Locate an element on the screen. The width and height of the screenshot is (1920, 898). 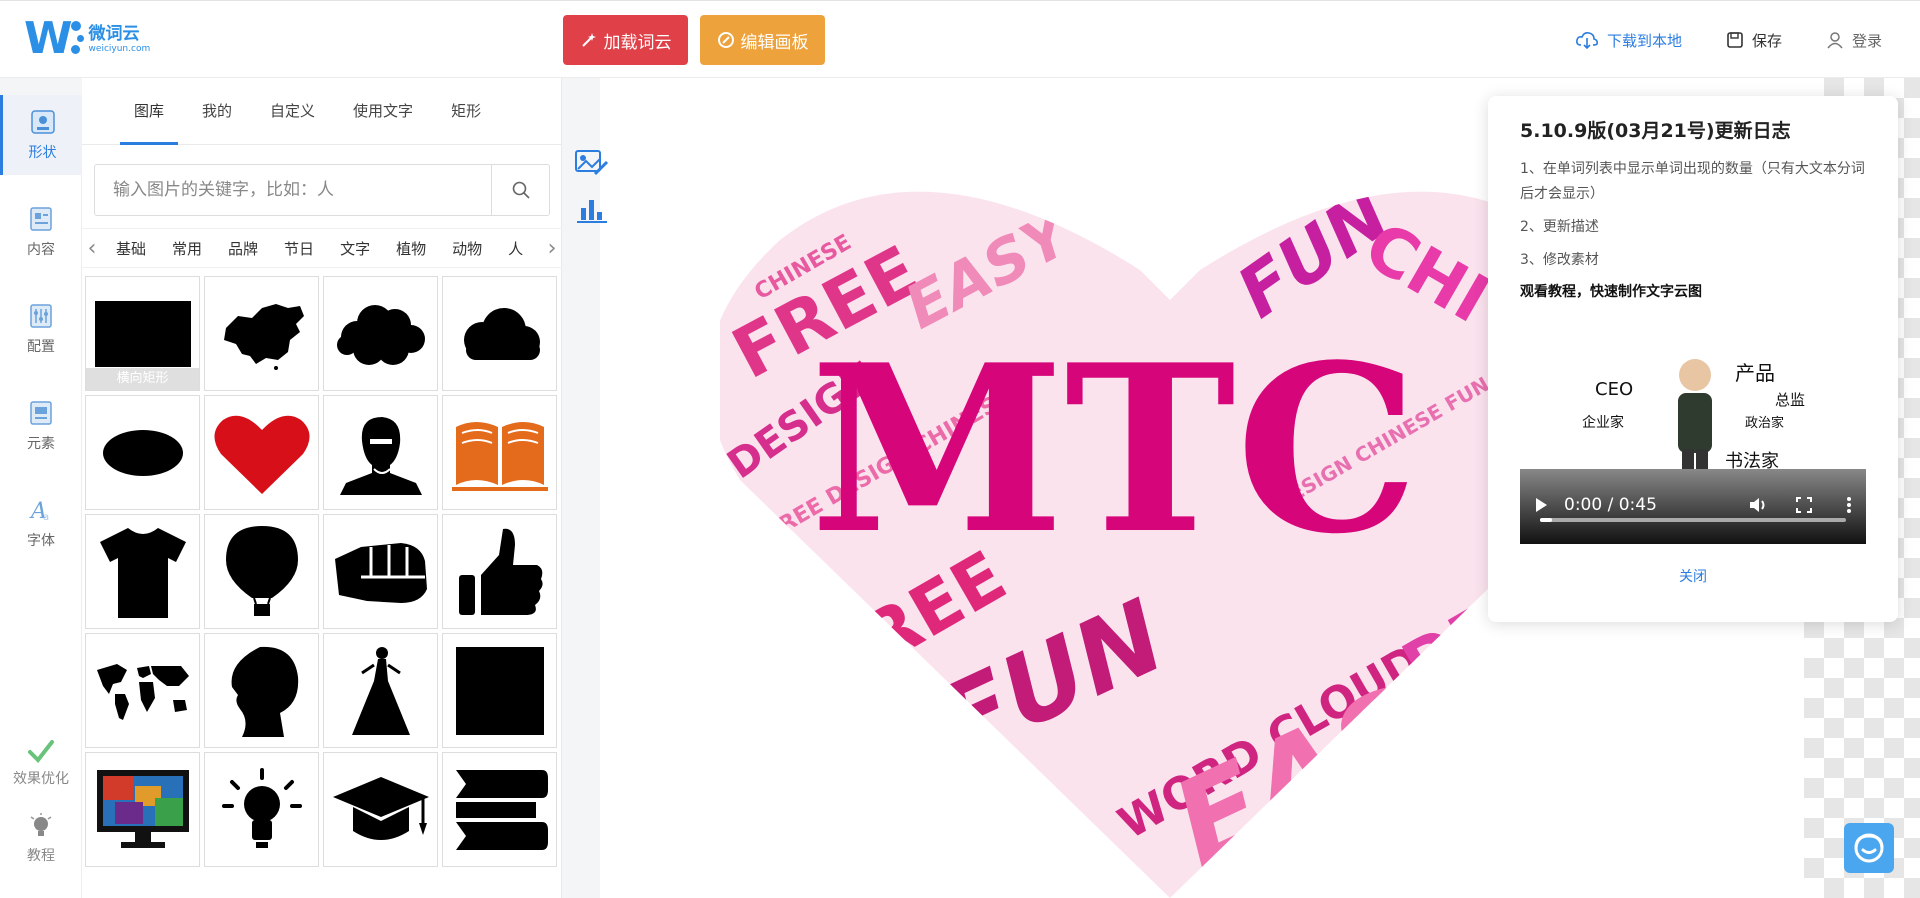
shape-world-map is located at coordinates (142, 690).